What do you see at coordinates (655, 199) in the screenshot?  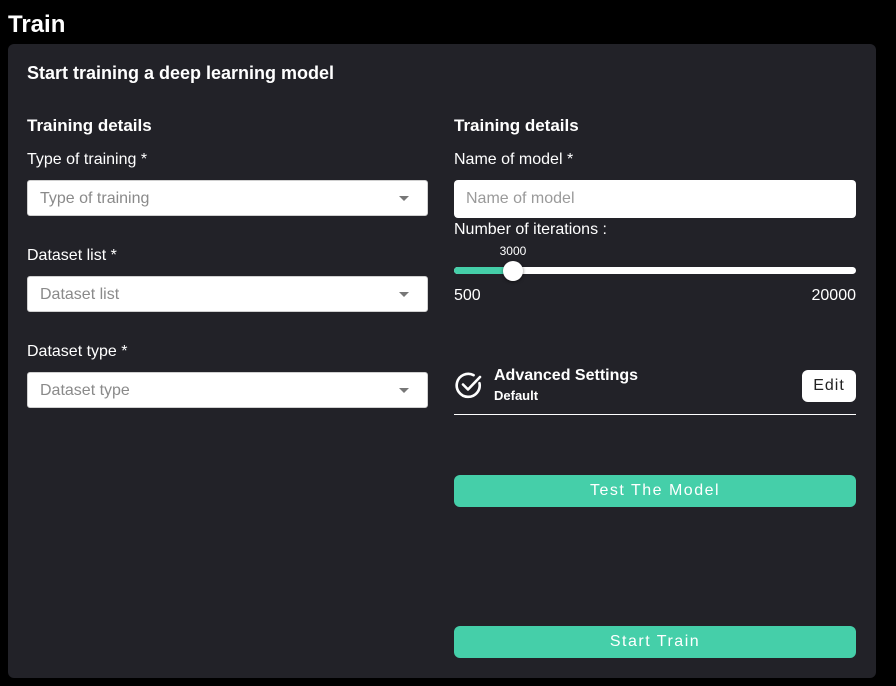 I see `model-name-input` at bounding box center [655, 199].